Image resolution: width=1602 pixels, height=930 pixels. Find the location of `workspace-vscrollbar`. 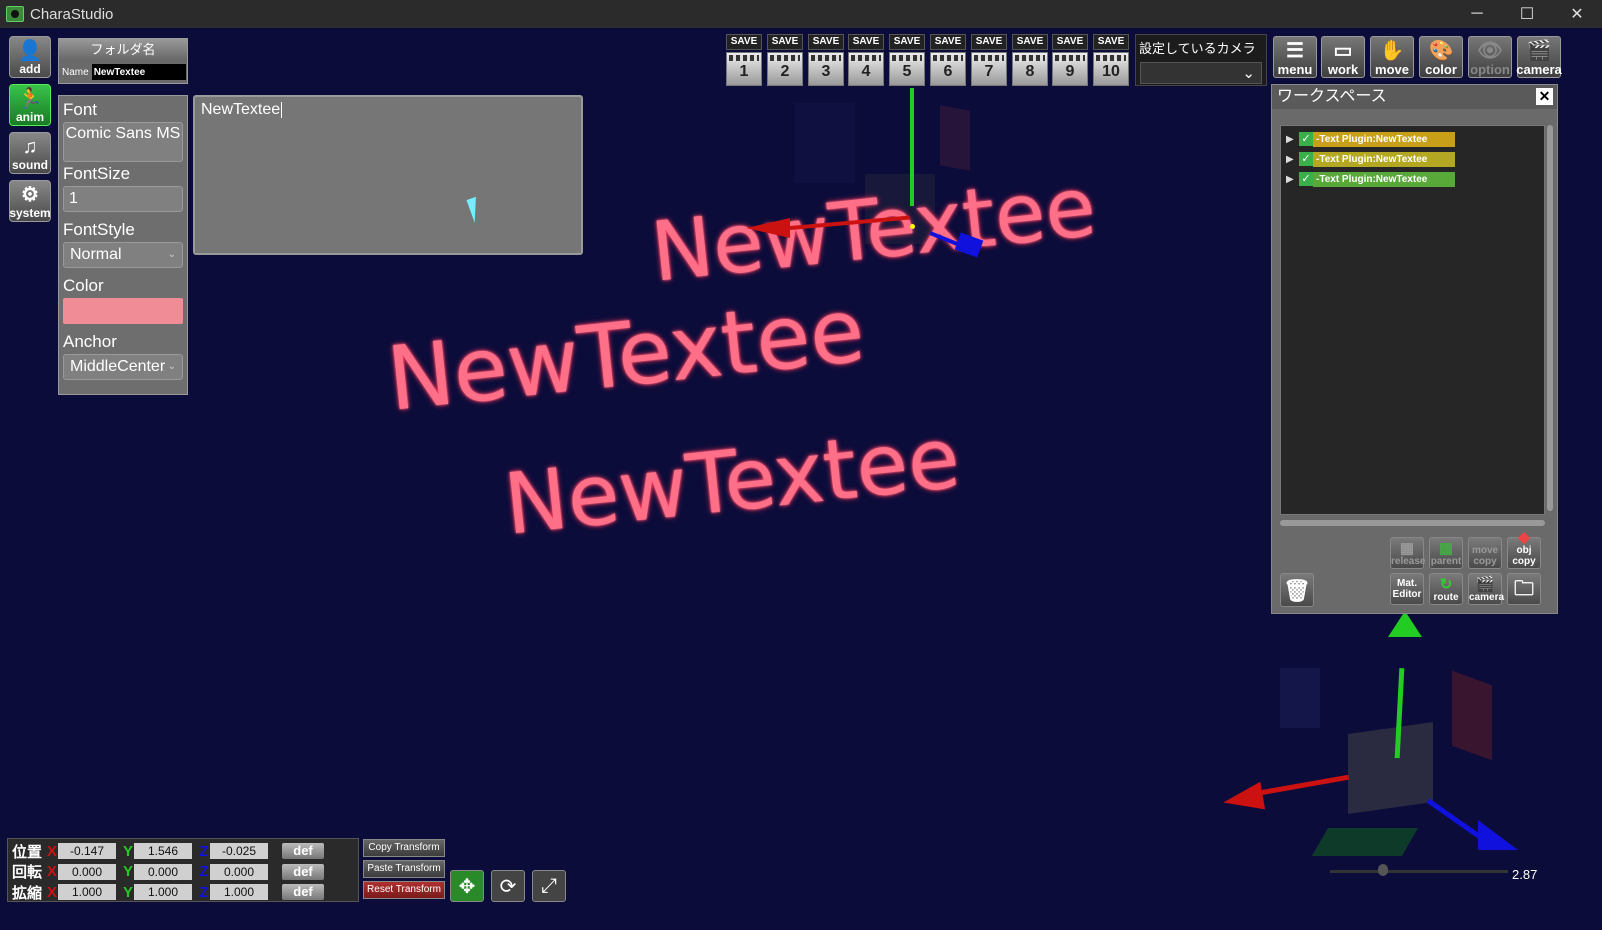

workspace-vscrollbar is located at coordinates (1550, 318).